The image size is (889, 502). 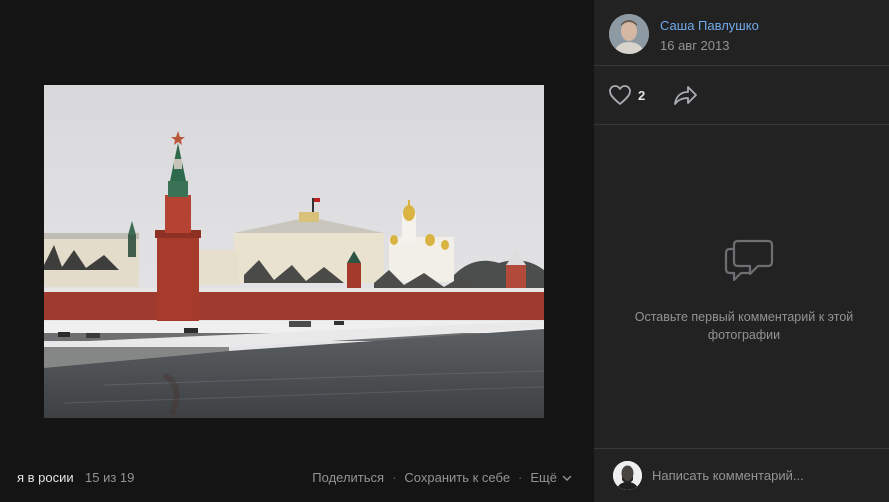 I want to click on post-date: 16 авг 2013, so click(x=694, y=45).